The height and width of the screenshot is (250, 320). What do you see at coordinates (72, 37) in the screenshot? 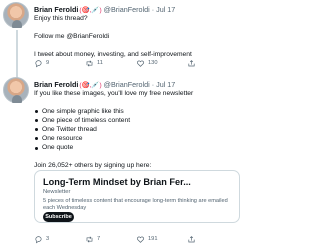
I see `tweet-paragraph: Follow me @BrianFeroldi` at bounding box center [72, 37].